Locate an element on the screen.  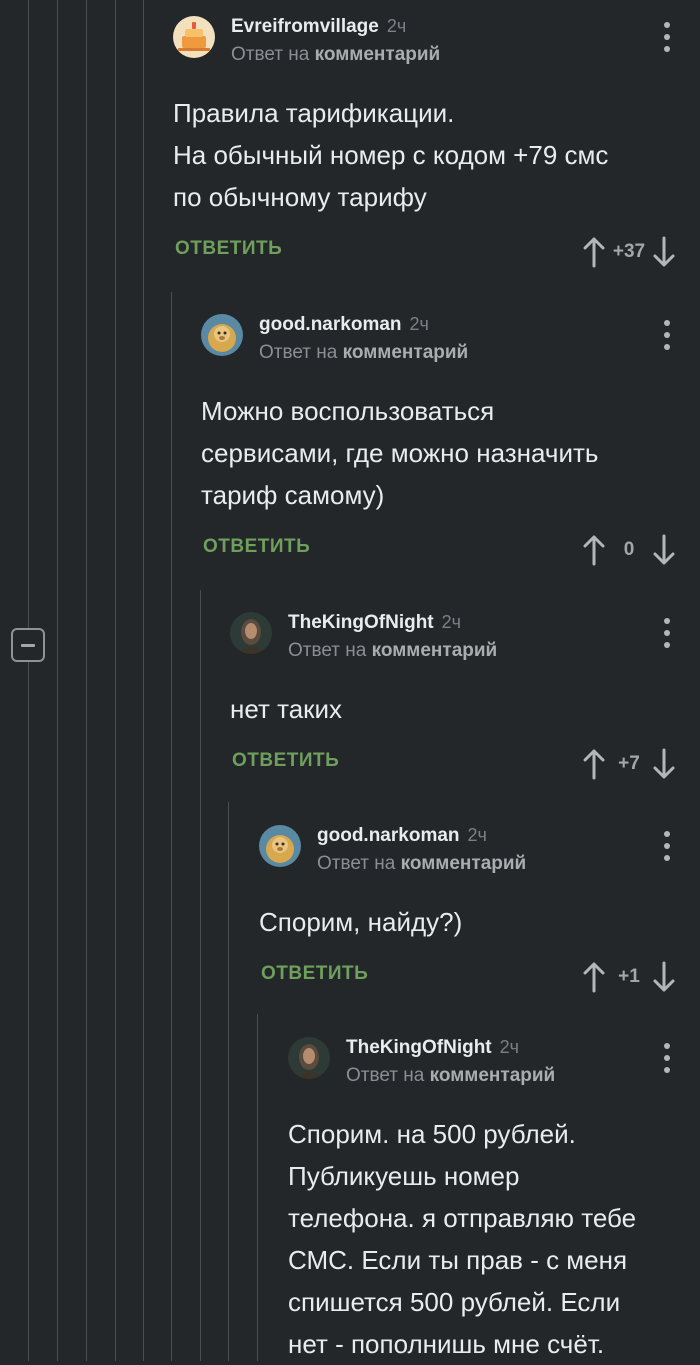
vote-bar: +37 is located at coordinates (629, 252).